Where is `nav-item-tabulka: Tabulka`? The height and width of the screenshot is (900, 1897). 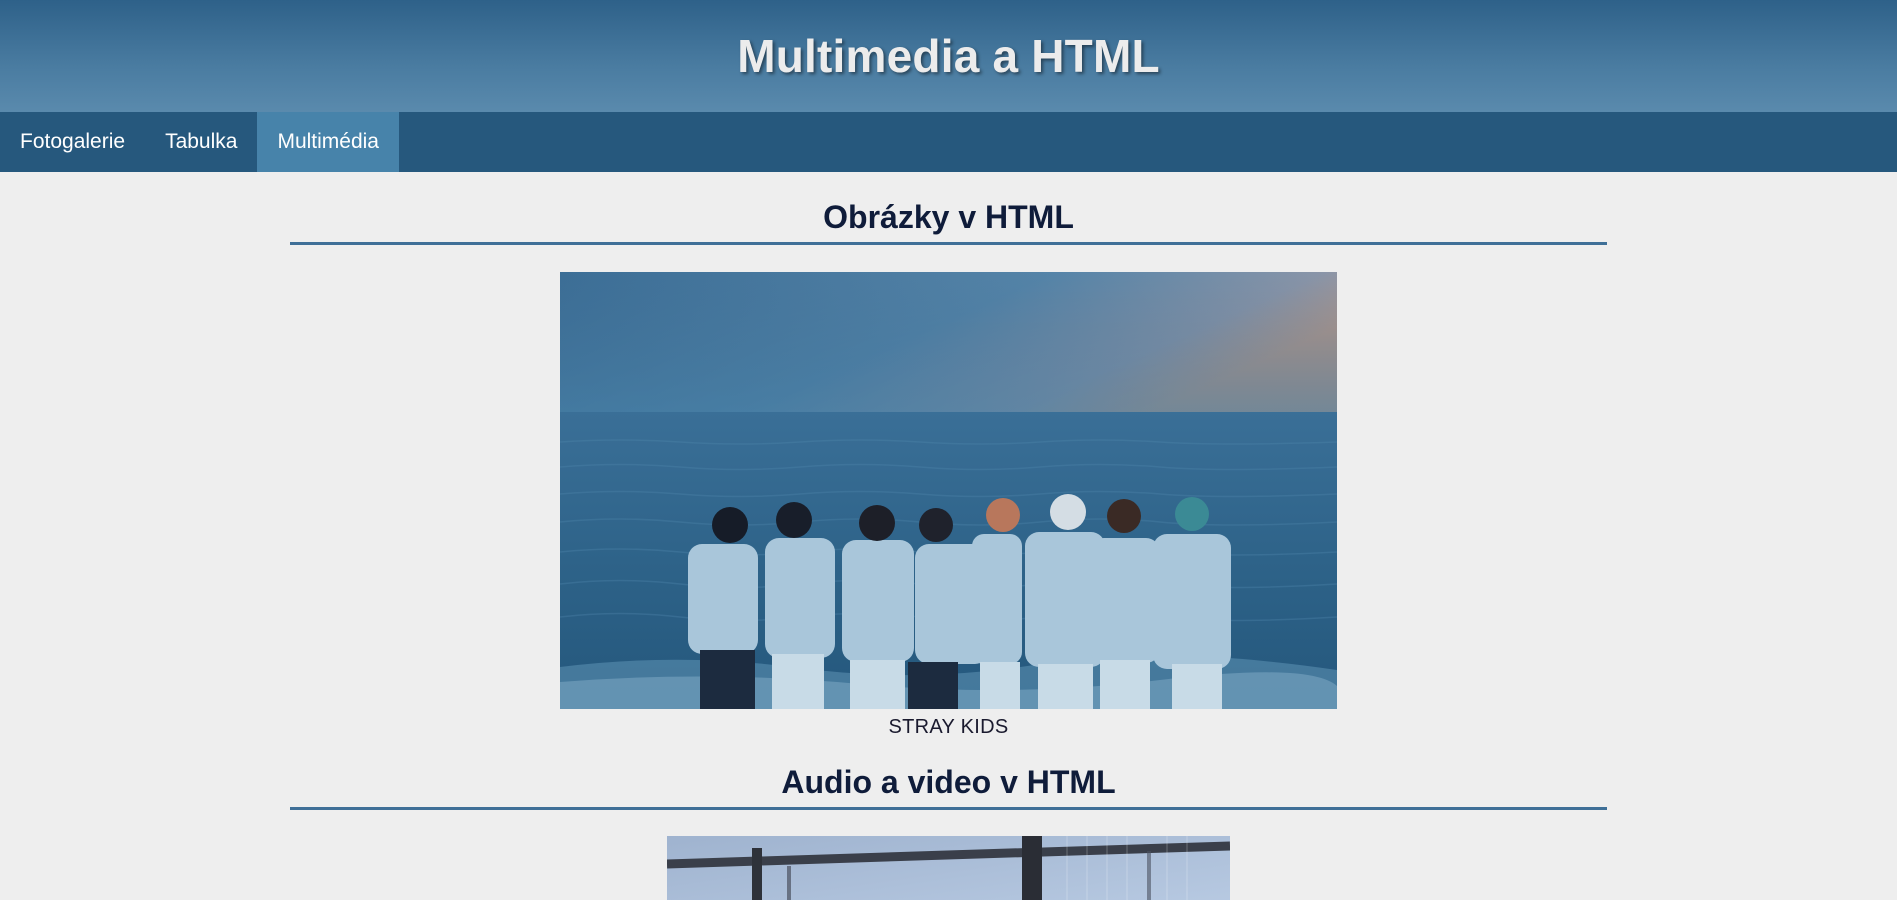
nav-item-tabulka: Tabulka is located at coordinates (201, 142).